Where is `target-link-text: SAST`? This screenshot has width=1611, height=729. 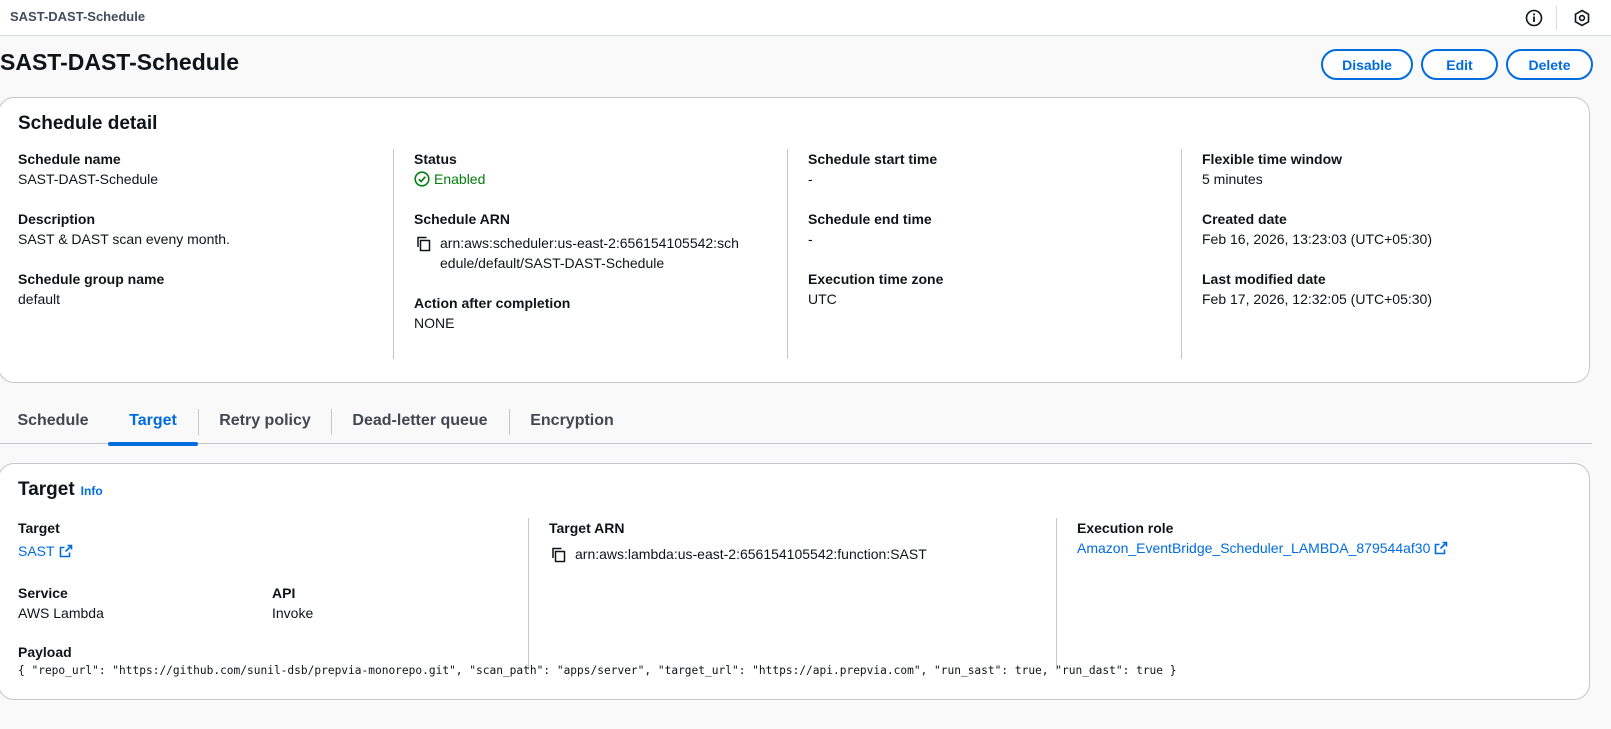 target-link-text: SAST is located at coordinates (36, 551).